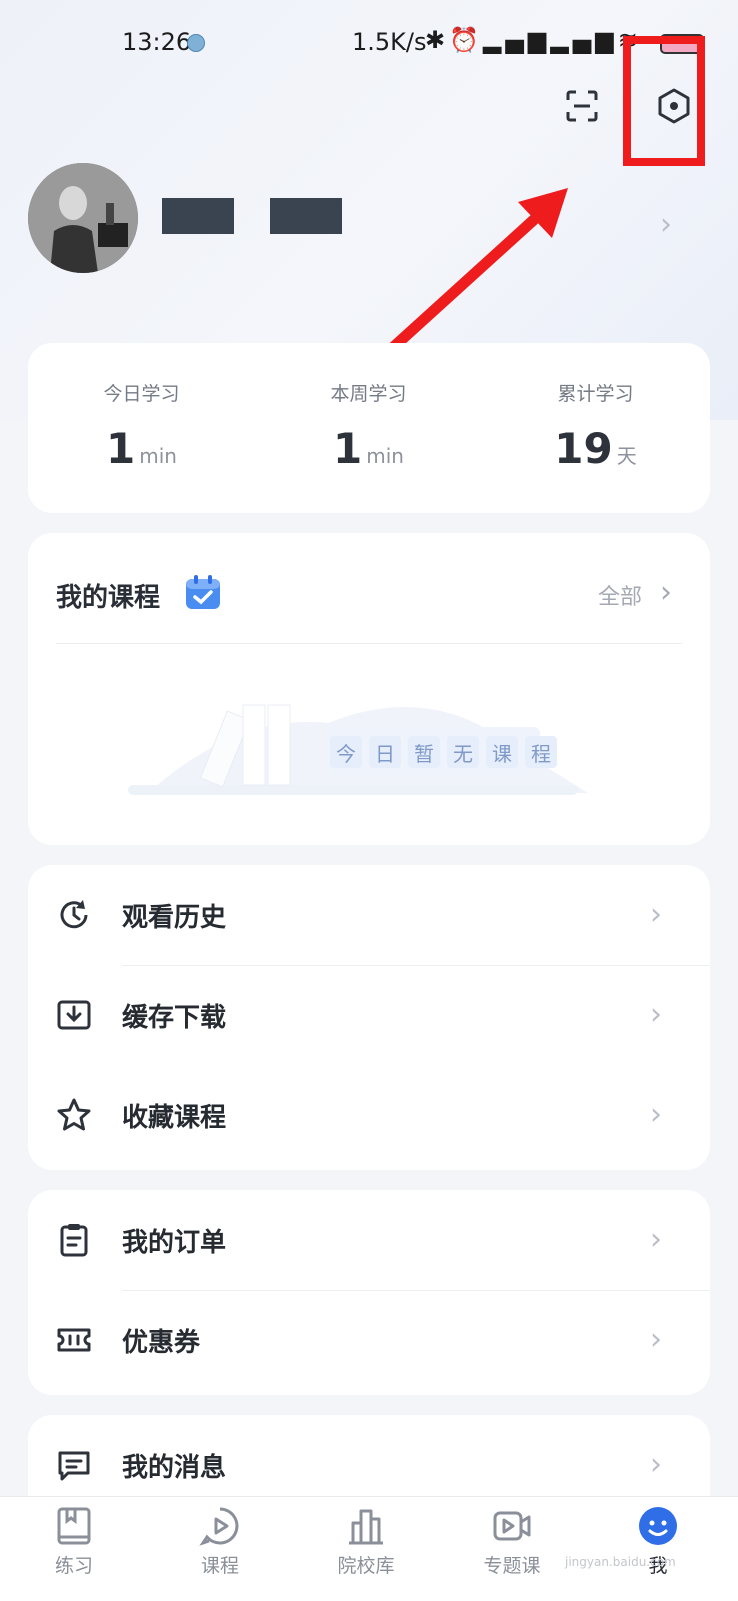  I want to click on coupon-icon, so click(74, 1340).